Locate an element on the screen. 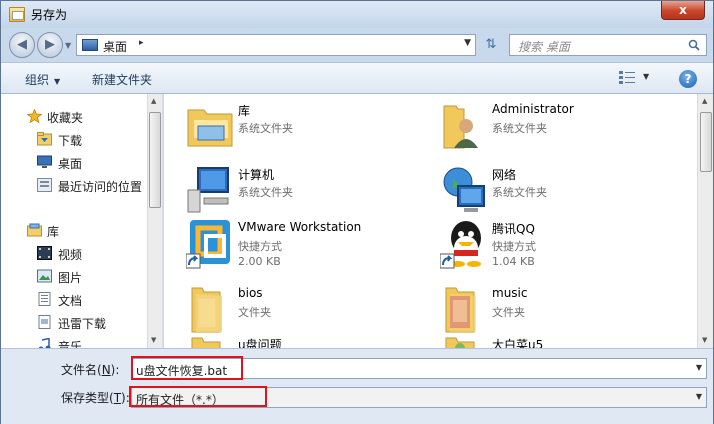  search-placeholder: 搜索 桌面 is located at coordinates (544, 47).